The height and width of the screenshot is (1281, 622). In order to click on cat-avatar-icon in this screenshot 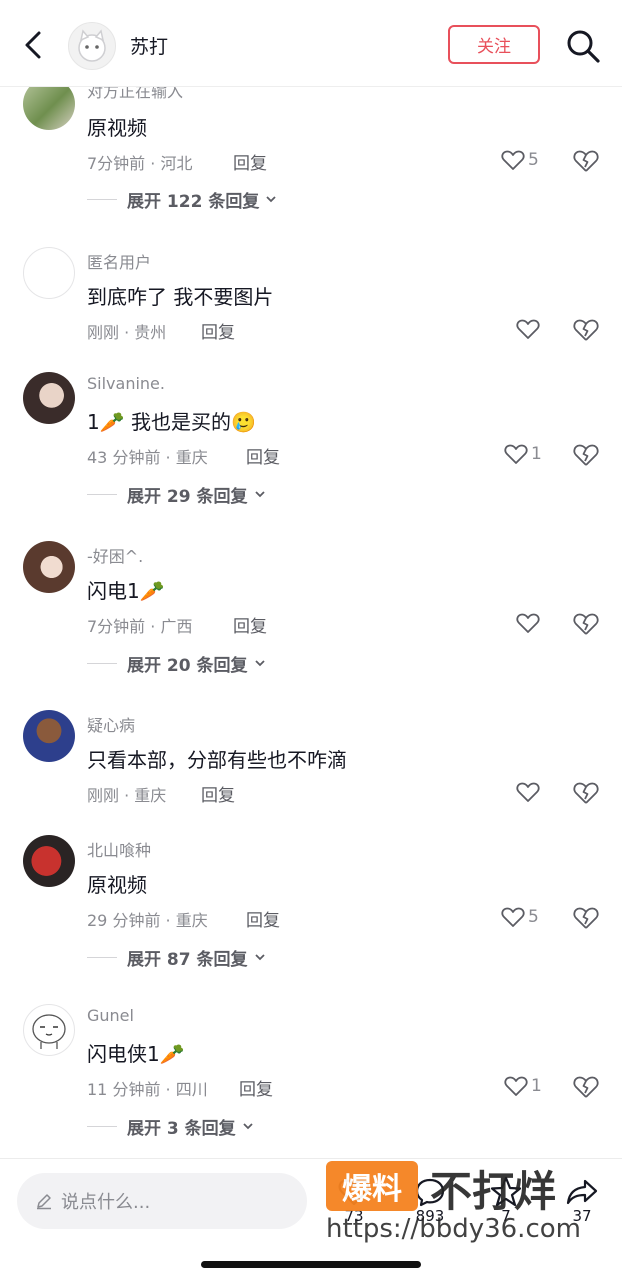, I will do `click(92, 45)`.